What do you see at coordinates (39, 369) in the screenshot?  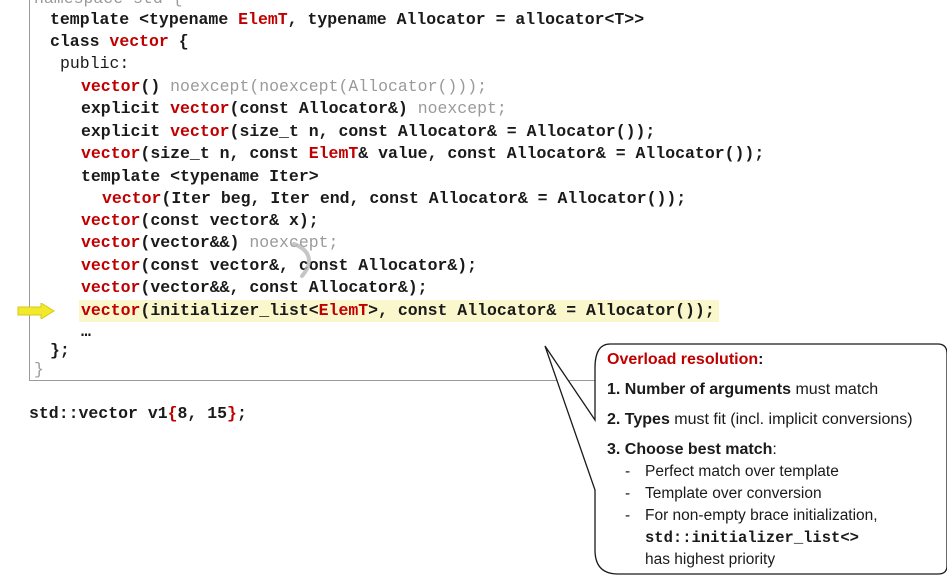 I see `namespace-close: }` at bounding box center [39, 369].